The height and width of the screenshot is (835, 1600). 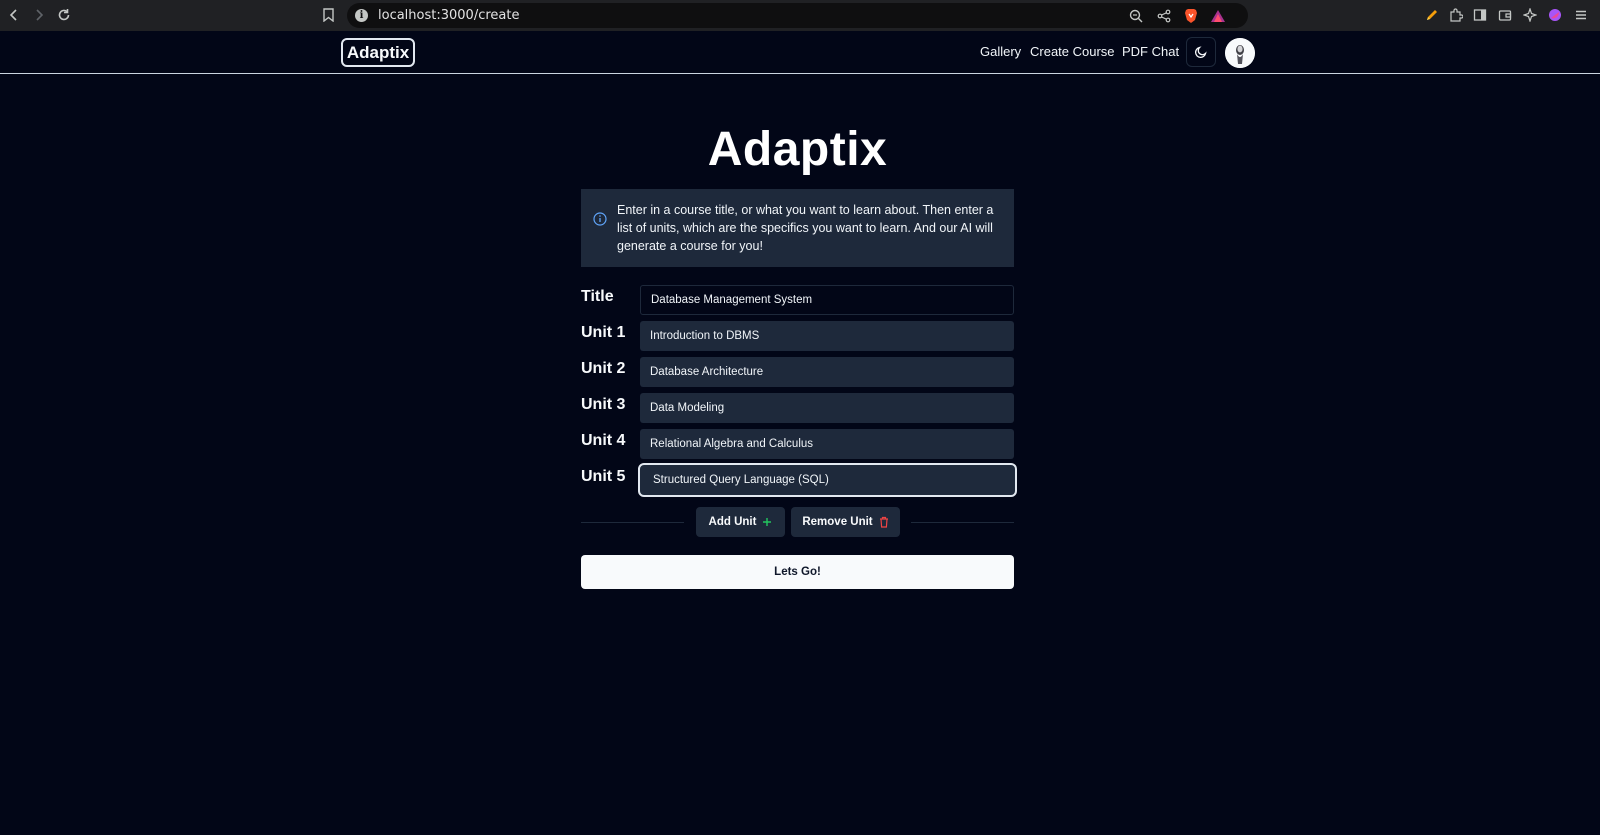 I want to click on divider-right, so click(x=962, y=522).